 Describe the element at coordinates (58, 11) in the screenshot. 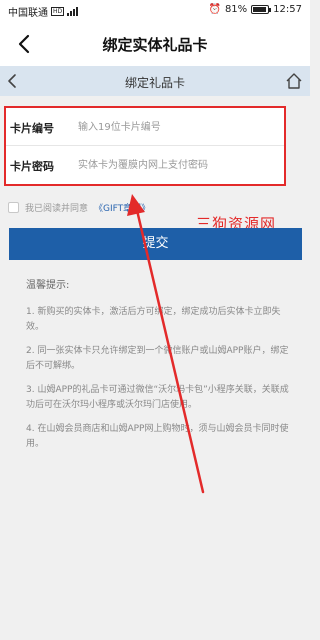

I see `network-badge: HD` at that location.